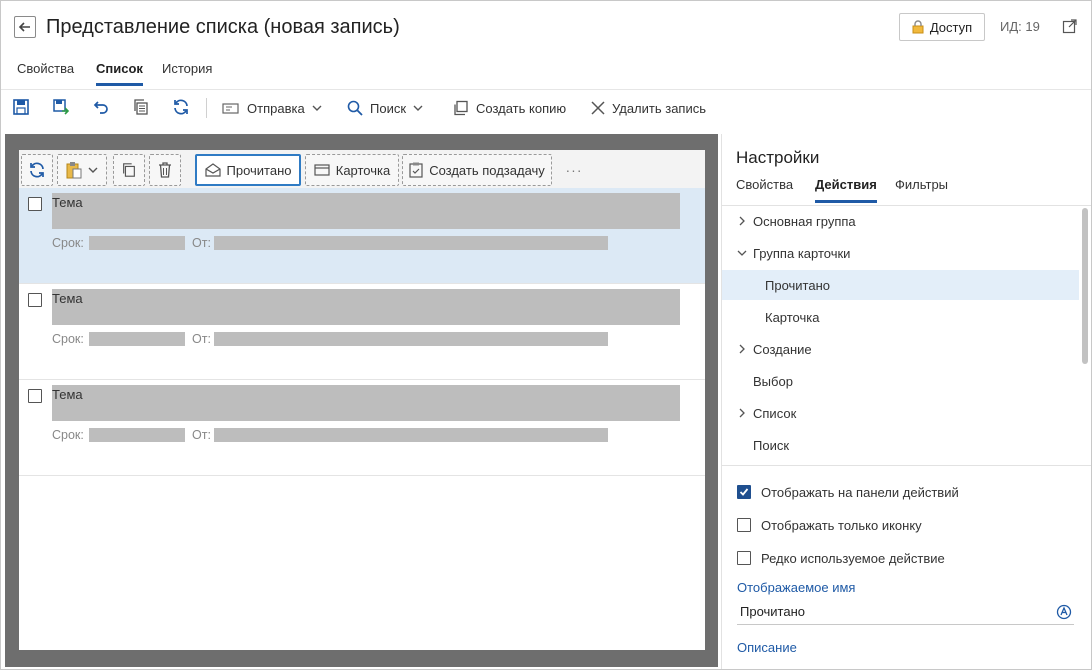 The height and width of the screenshot is (670, 1092). I want to click on settings-tab-actions: Действия, so click(846, 190).